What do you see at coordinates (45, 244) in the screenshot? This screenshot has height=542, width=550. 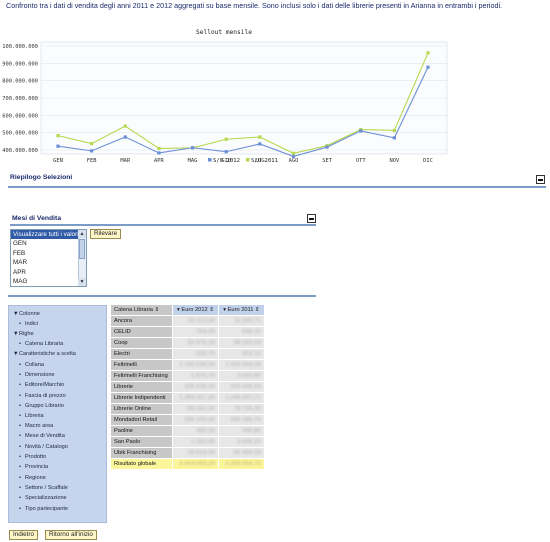 I see `listbox-option: GEN` at bounding box center [45, 244].